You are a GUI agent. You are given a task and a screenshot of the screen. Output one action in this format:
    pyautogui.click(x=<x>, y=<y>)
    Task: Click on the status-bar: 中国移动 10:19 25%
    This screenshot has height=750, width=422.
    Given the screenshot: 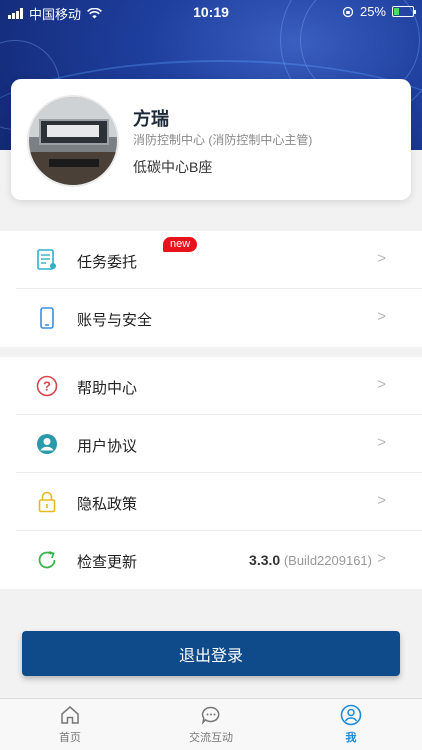 What is the action you would take?
    pyautogui.click(x=211, y=12)
    